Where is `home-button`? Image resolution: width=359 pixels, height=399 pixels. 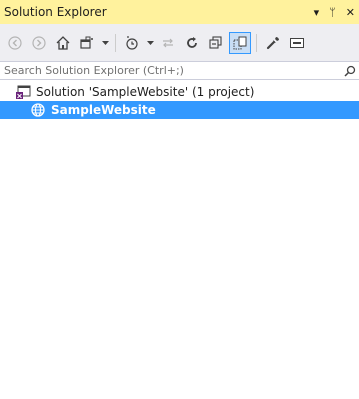 home-button is located at coordinates (63, 43).